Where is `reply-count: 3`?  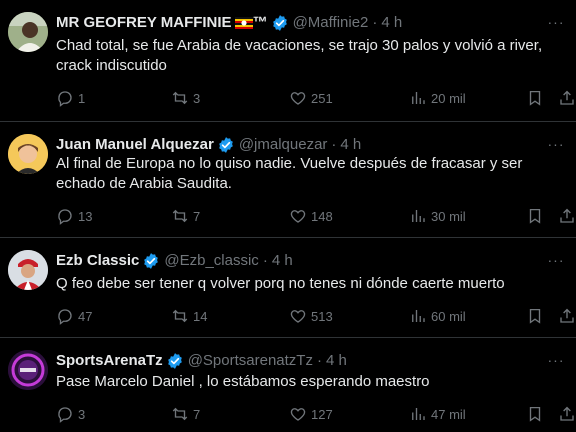
reply-count: 3 is located at coordinates (82, 414).